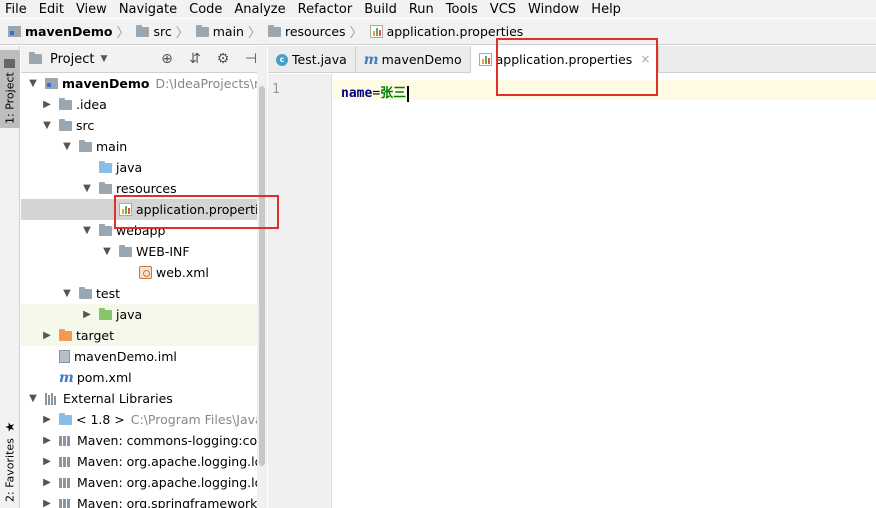 This screenshot has height=508, width=876. I want to click on tree-node-label: test, so click(108, 293).